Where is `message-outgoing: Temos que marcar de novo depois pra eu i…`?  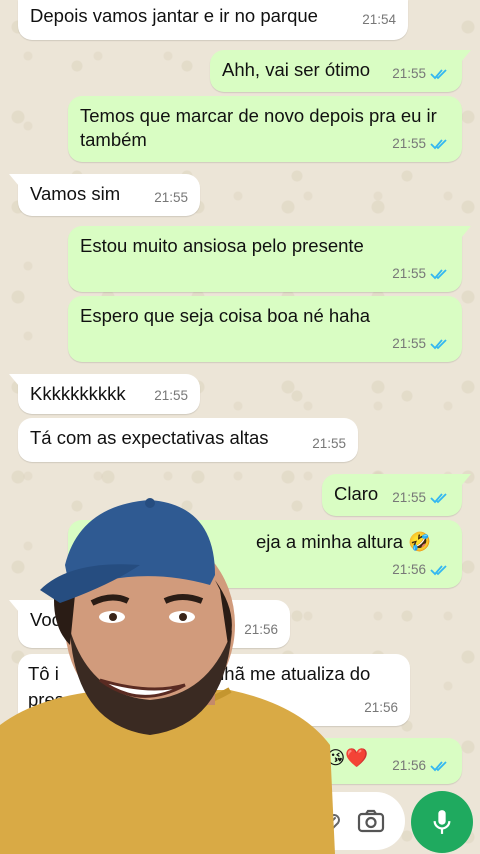
message-outgoing: Temos que marcar de novo depois pra eu i… is located at coordinates (265, 129).